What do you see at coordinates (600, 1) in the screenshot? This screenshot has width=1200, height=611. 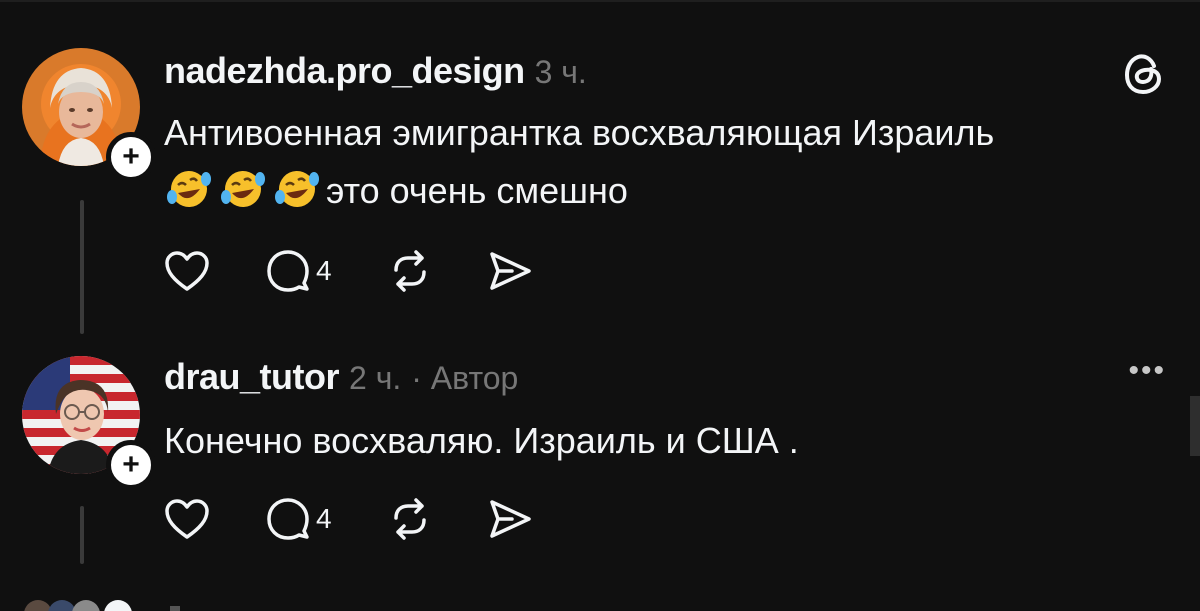 I see `top-divider` at bounding box center [600, 1].